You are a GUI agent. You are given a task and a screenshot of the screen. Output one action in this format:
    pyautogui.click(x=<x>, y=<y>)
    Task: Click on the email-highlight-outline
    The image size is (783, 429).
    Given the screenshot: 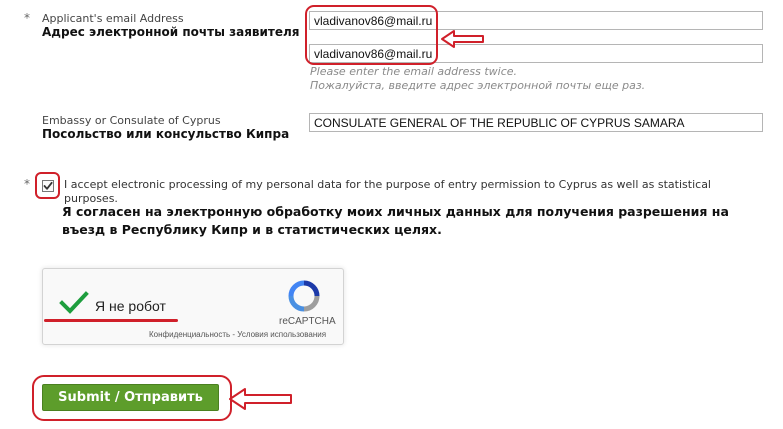 What is the action you would take?
    pyautogui.click(x=371, y=35)
    